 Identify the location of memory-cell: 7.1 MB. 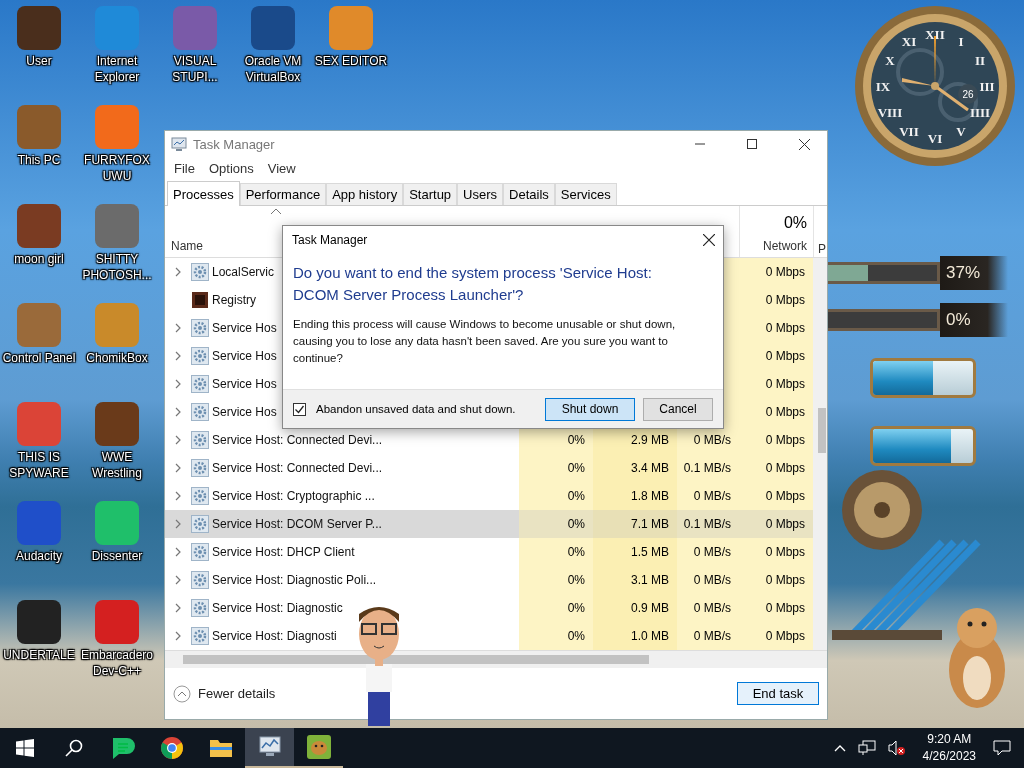
(635, 524).